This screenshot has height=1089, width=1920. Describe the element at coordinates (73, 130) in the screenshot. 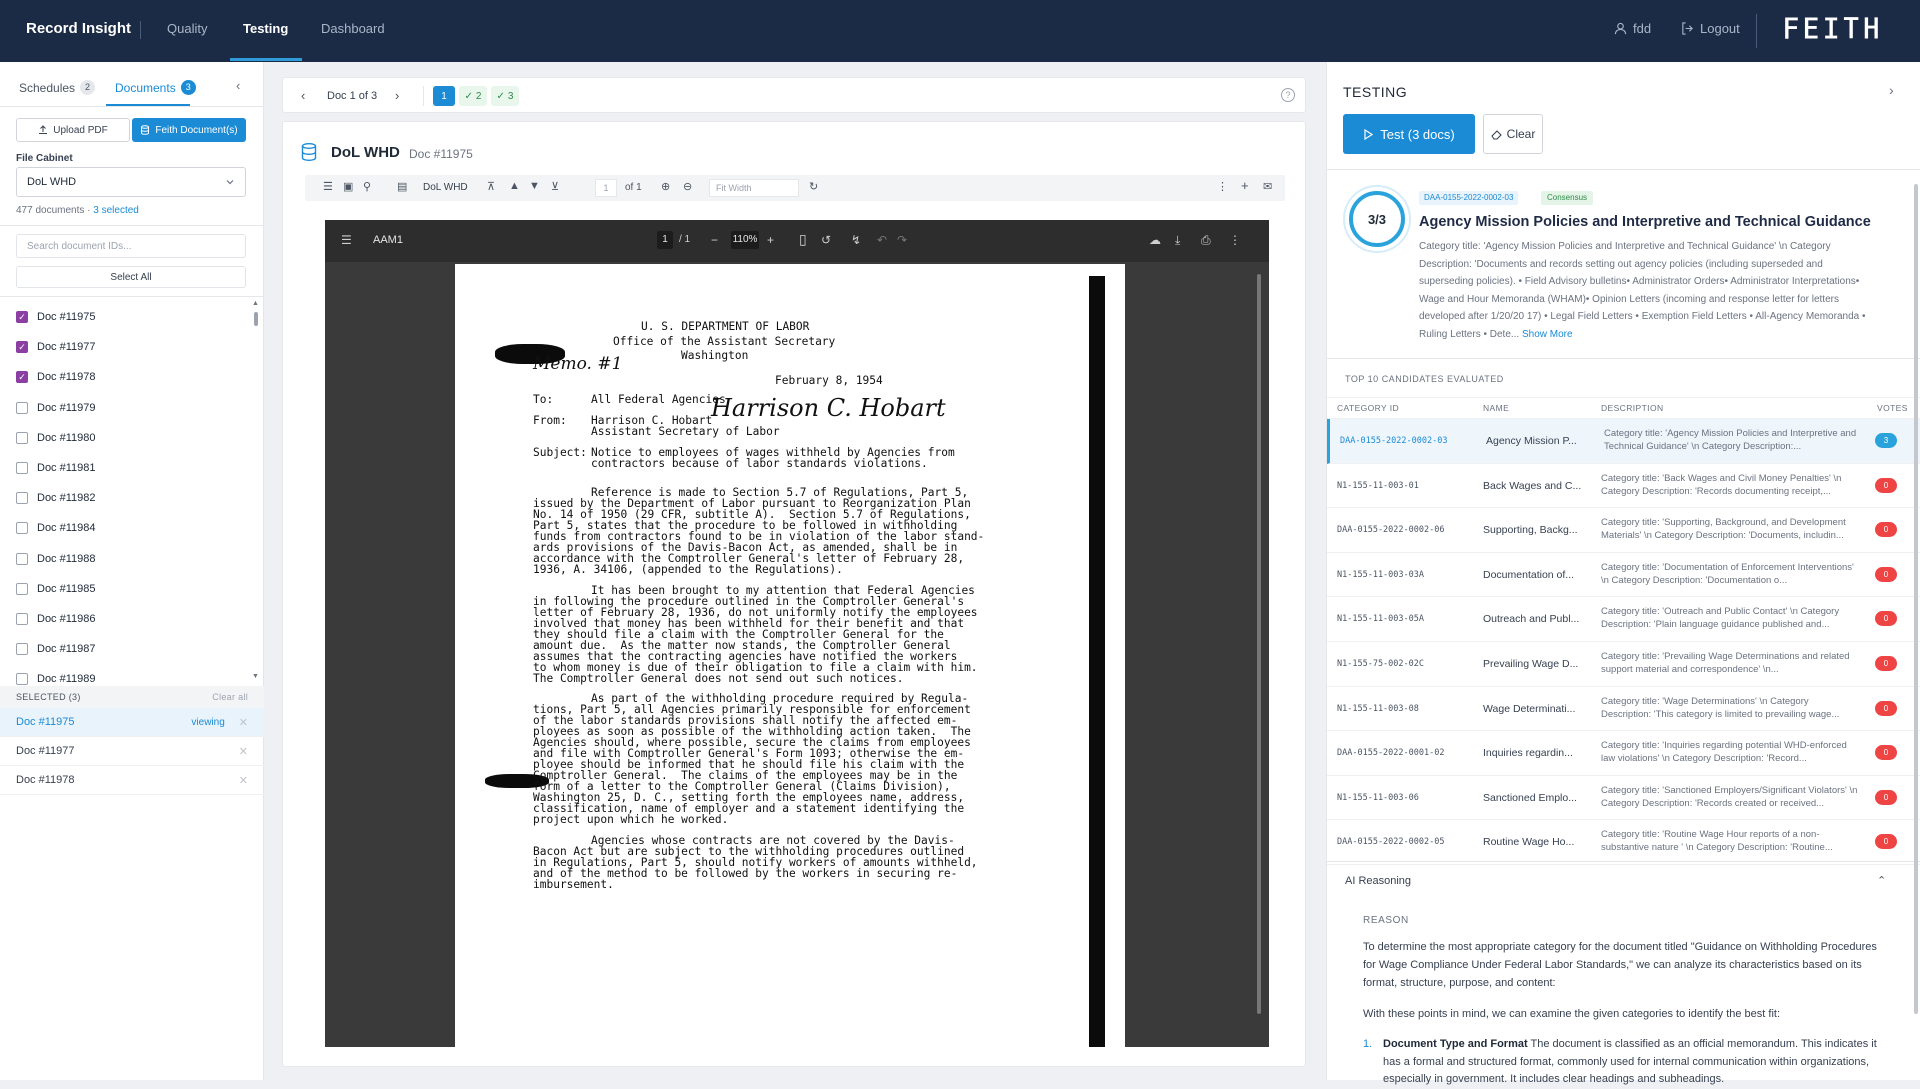

I see `upload-pdf-button: Upload PDF` at that location.